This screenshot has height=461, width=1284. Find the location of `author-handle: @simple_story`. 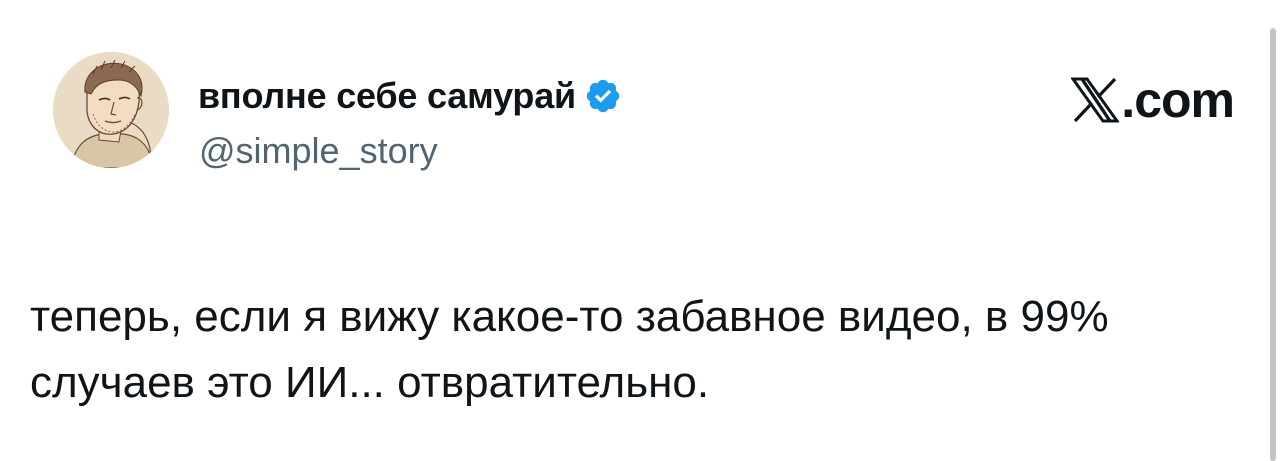

author-handle: @simple_story is located at coordinates (318, 151).